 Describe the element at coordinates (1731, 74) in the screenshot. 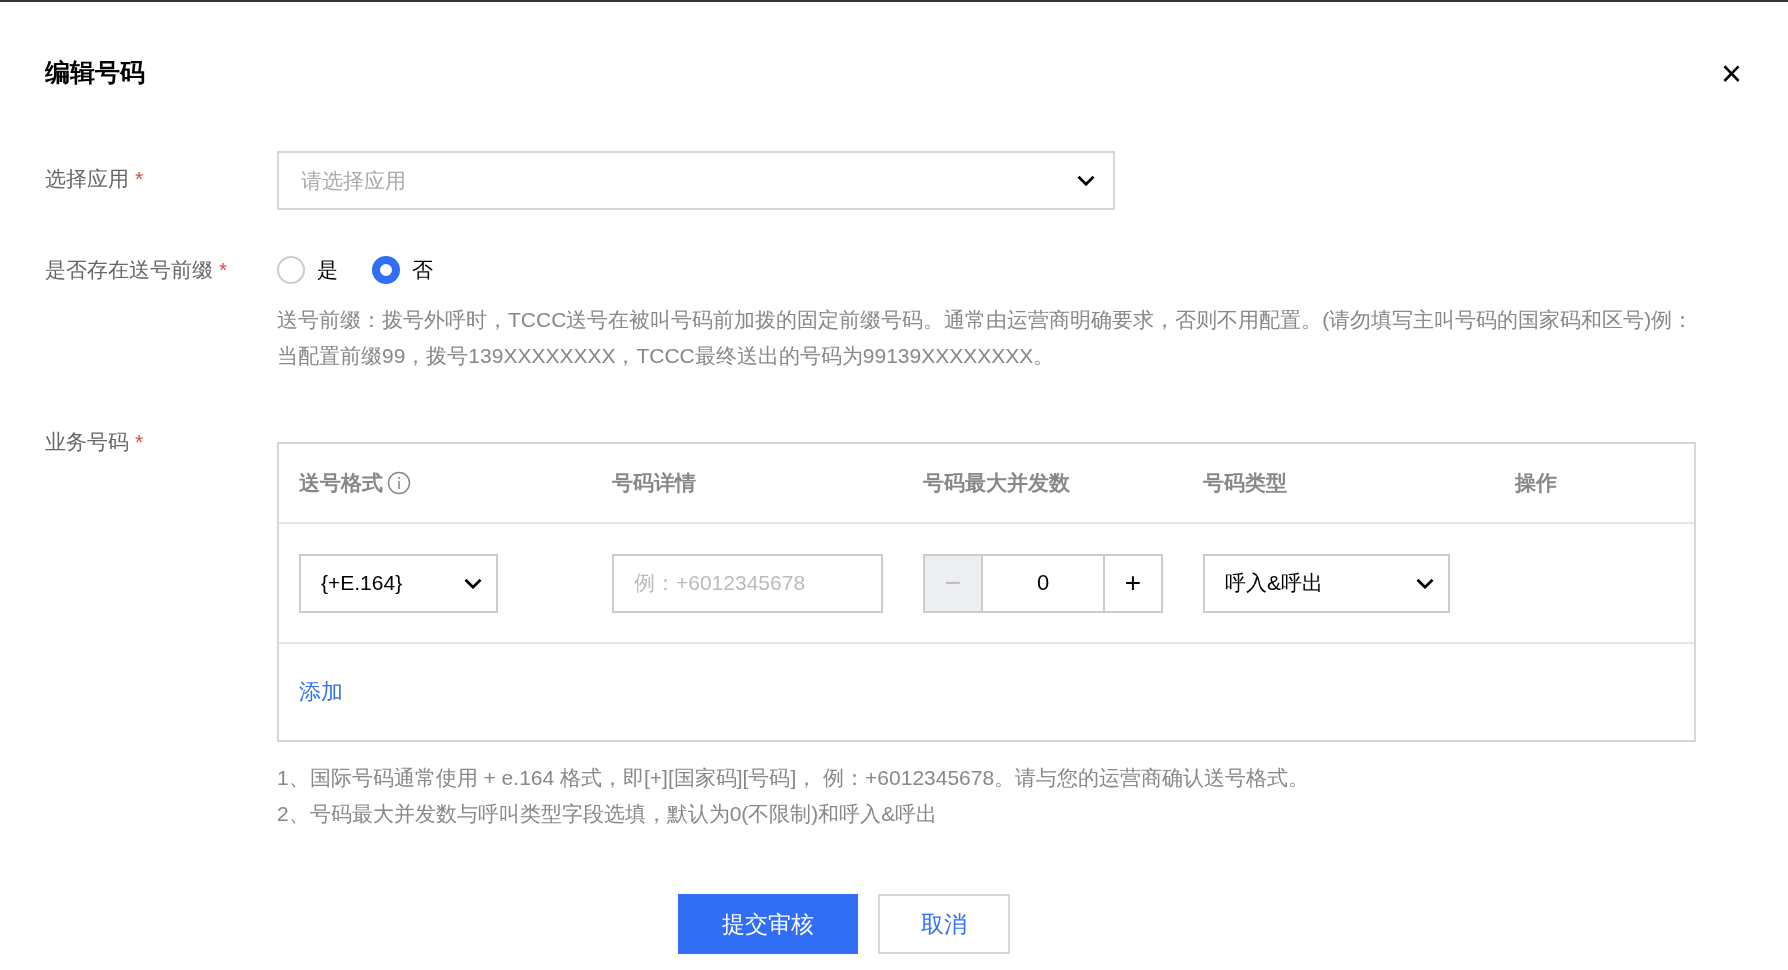

I see `close-button: ×` at that location.